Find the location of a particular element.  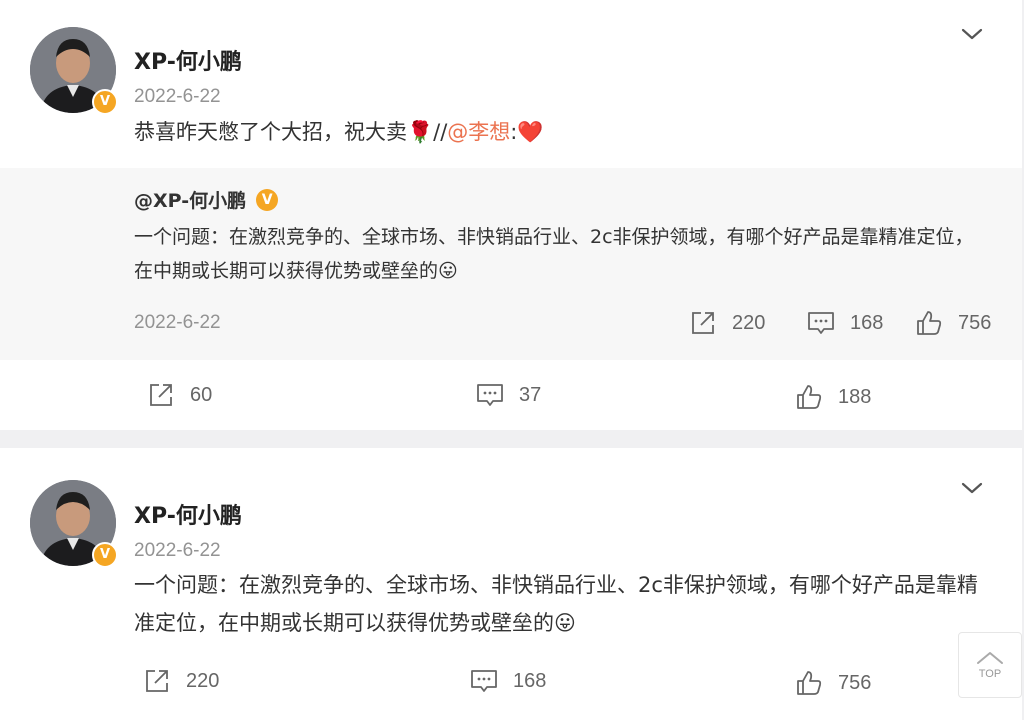

post-text-tail: :❤️ is located at coordinates (527, 132).